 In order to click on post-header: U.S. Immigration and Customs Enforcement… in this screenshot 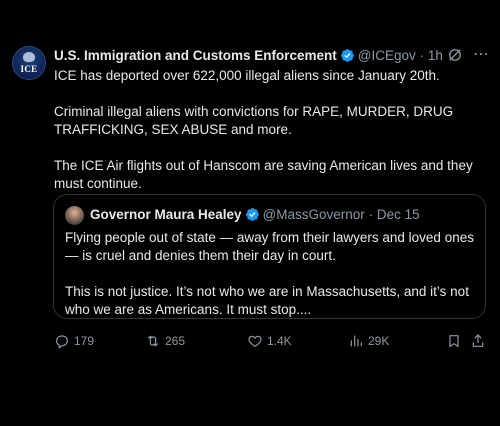, I will do `click(248, 56)`.